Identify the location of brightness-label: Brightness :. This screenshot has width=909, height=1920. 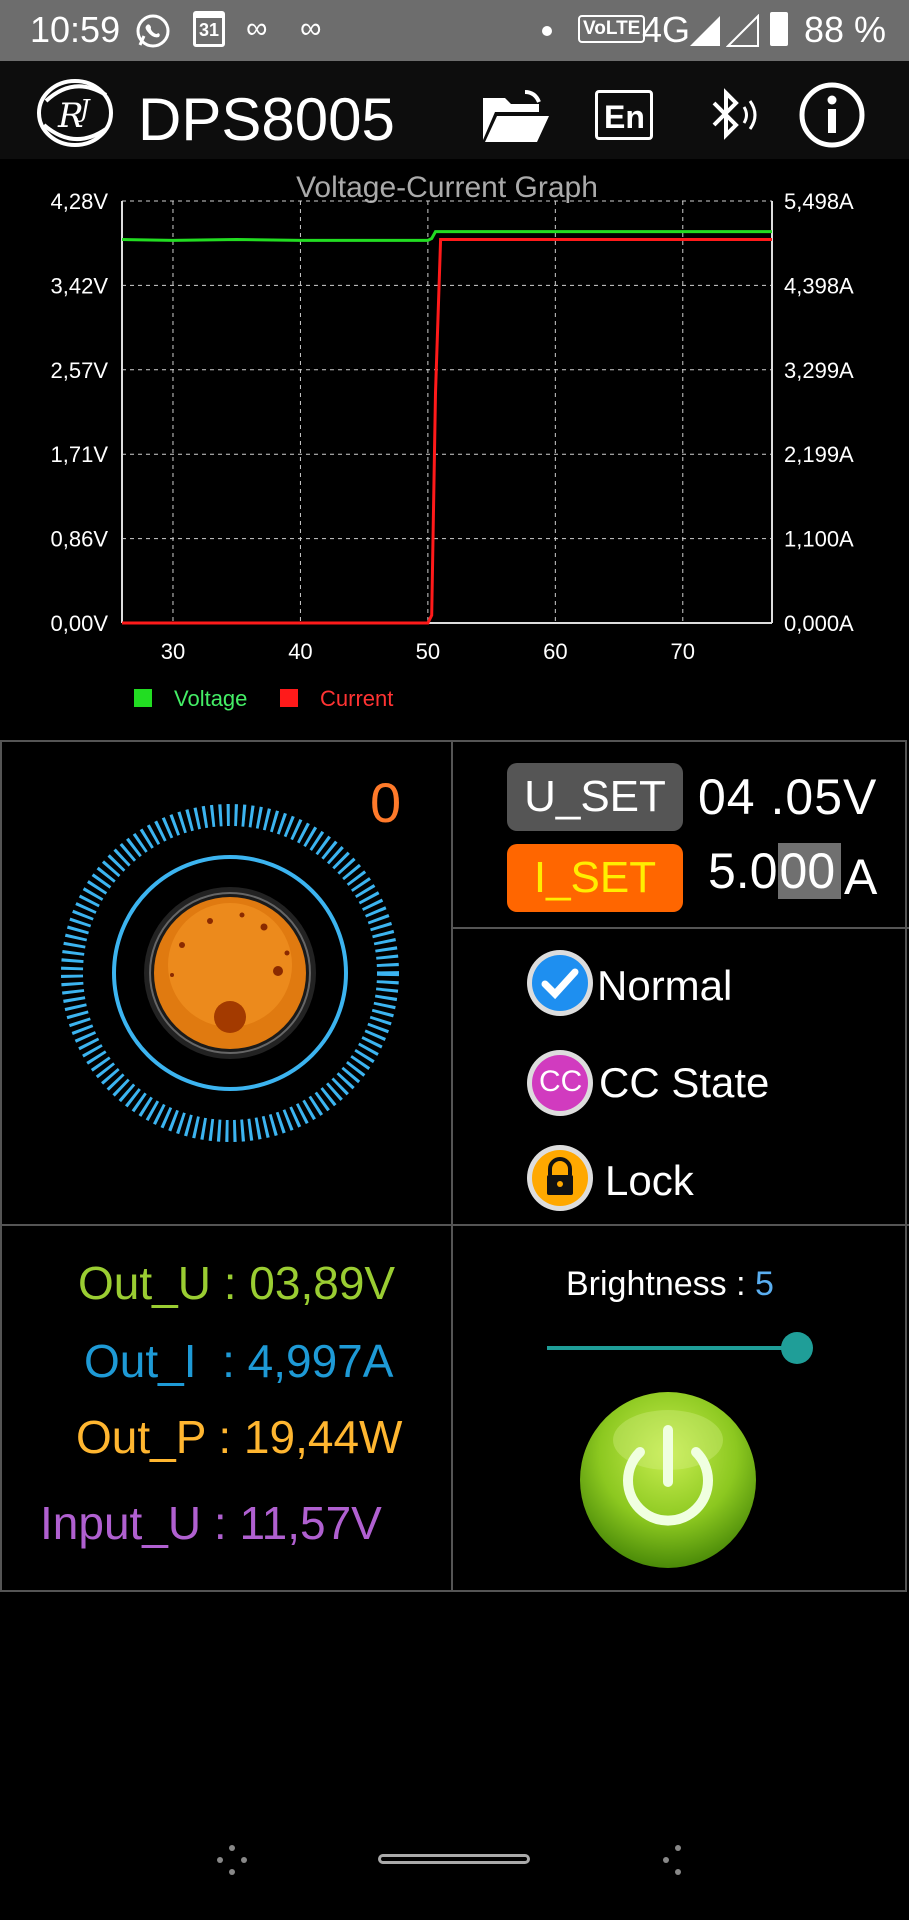
(656, 1284).